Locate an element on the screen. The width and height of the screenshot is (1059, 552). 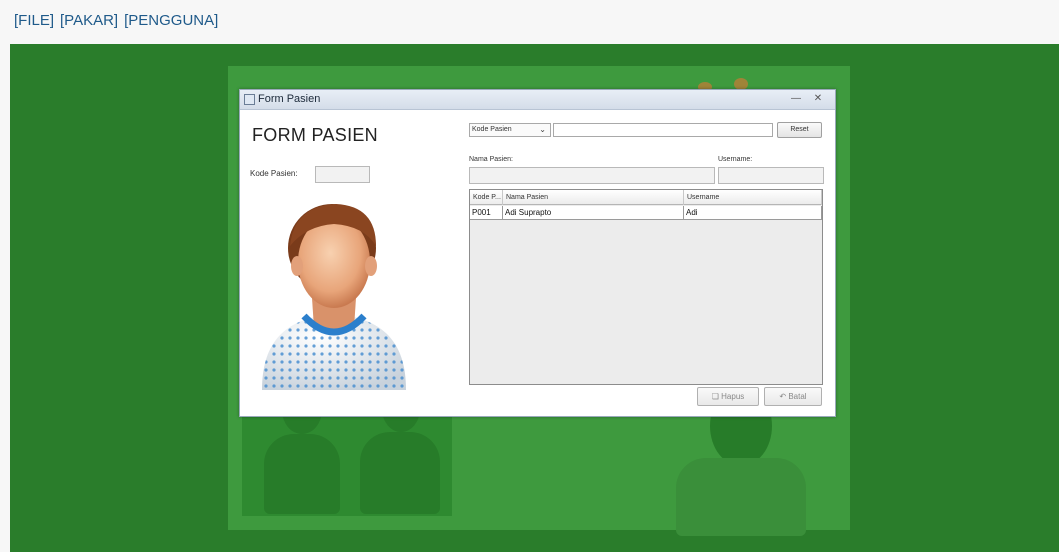
kode-pasien-label: Kode Pasien: is located at coordinates (274, 173).